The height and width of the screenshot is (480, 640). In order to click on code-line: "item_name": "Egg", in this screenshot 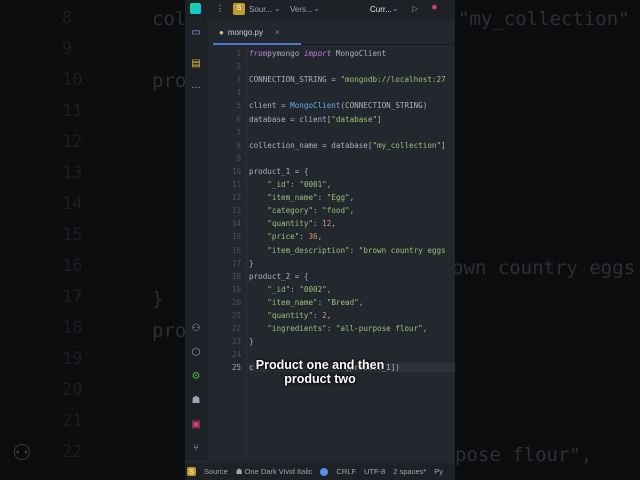, I will do `click(301, 197)`.